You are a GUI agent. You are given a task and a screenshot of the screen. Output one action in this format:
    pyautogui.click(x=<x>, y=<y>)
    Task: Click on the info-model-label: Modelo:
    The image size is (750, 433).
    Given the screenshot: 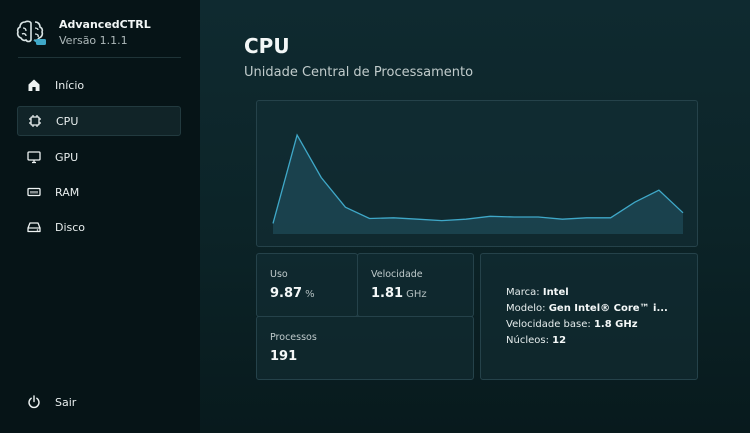 What is the action you would take?
    pyautogui.click(x=526, y=308)
    